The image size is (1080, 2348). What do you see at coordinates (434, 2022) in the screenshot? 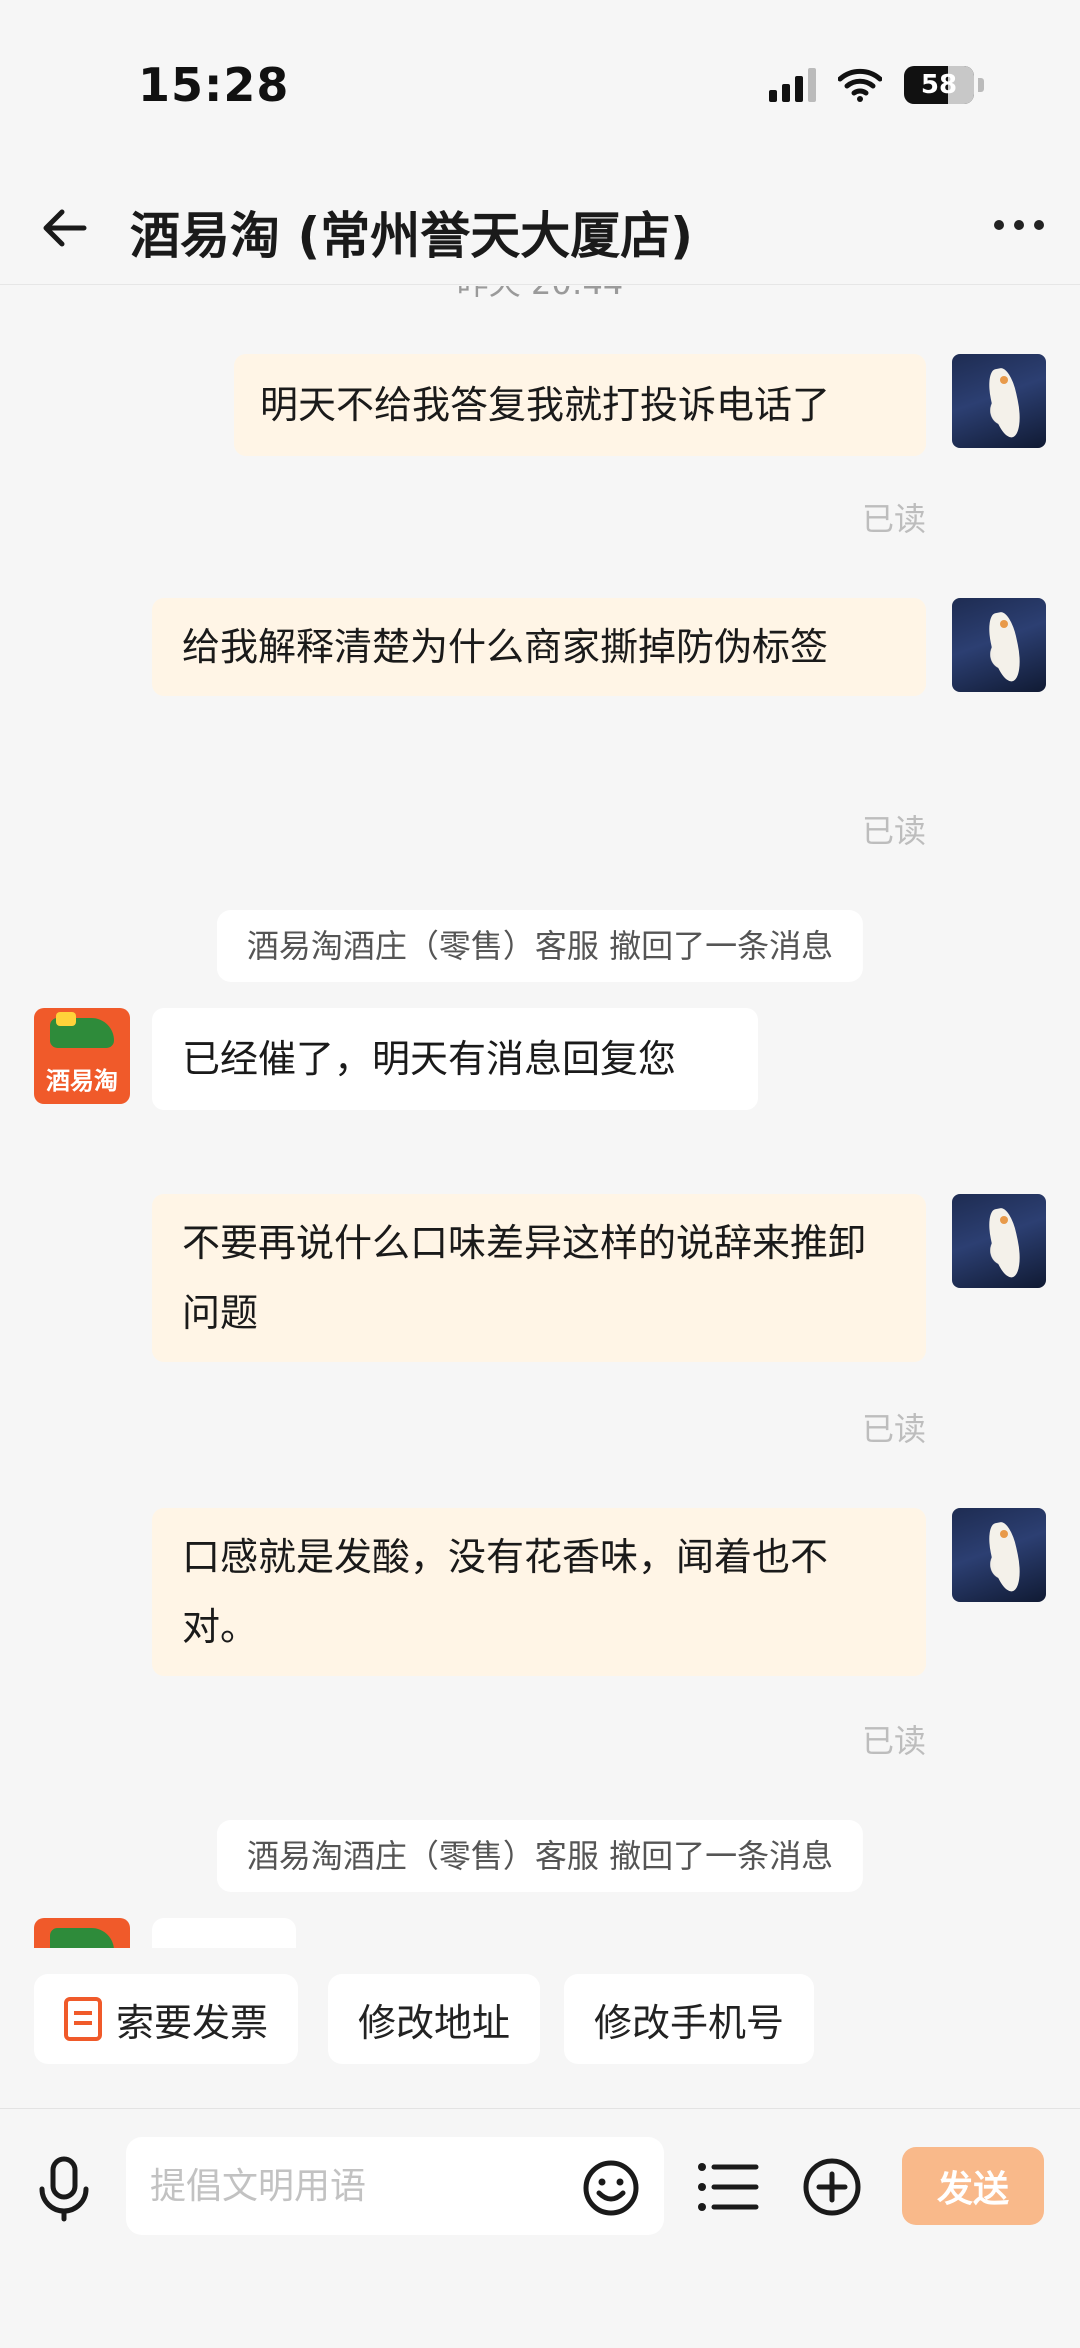
I see `quick-reply-label: 修改地址` at bounding box center [434, 2022].